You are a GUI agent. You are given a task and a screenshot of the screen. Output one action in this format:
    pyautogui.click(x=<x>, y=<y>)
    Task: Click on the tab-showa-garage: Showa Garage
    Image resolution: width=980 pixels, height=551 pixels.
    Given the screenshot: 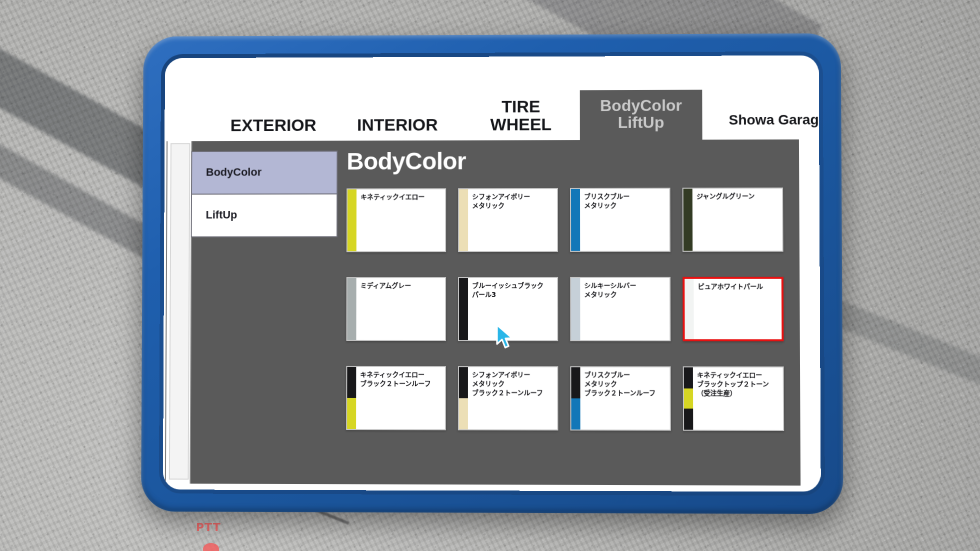 What is the action you would take?
    pyautogui.click(x=764, y=119)
    